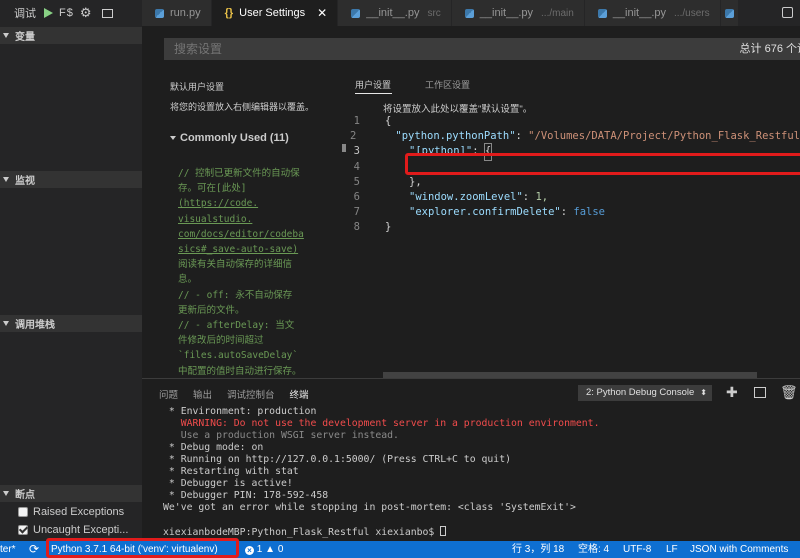 The height and width of the screenshot is (558, 800). Describe the element at coordinates (575, 212) in the screenshot. I see `code-line: 7 "explorer.confirmDelete": false` at that location.